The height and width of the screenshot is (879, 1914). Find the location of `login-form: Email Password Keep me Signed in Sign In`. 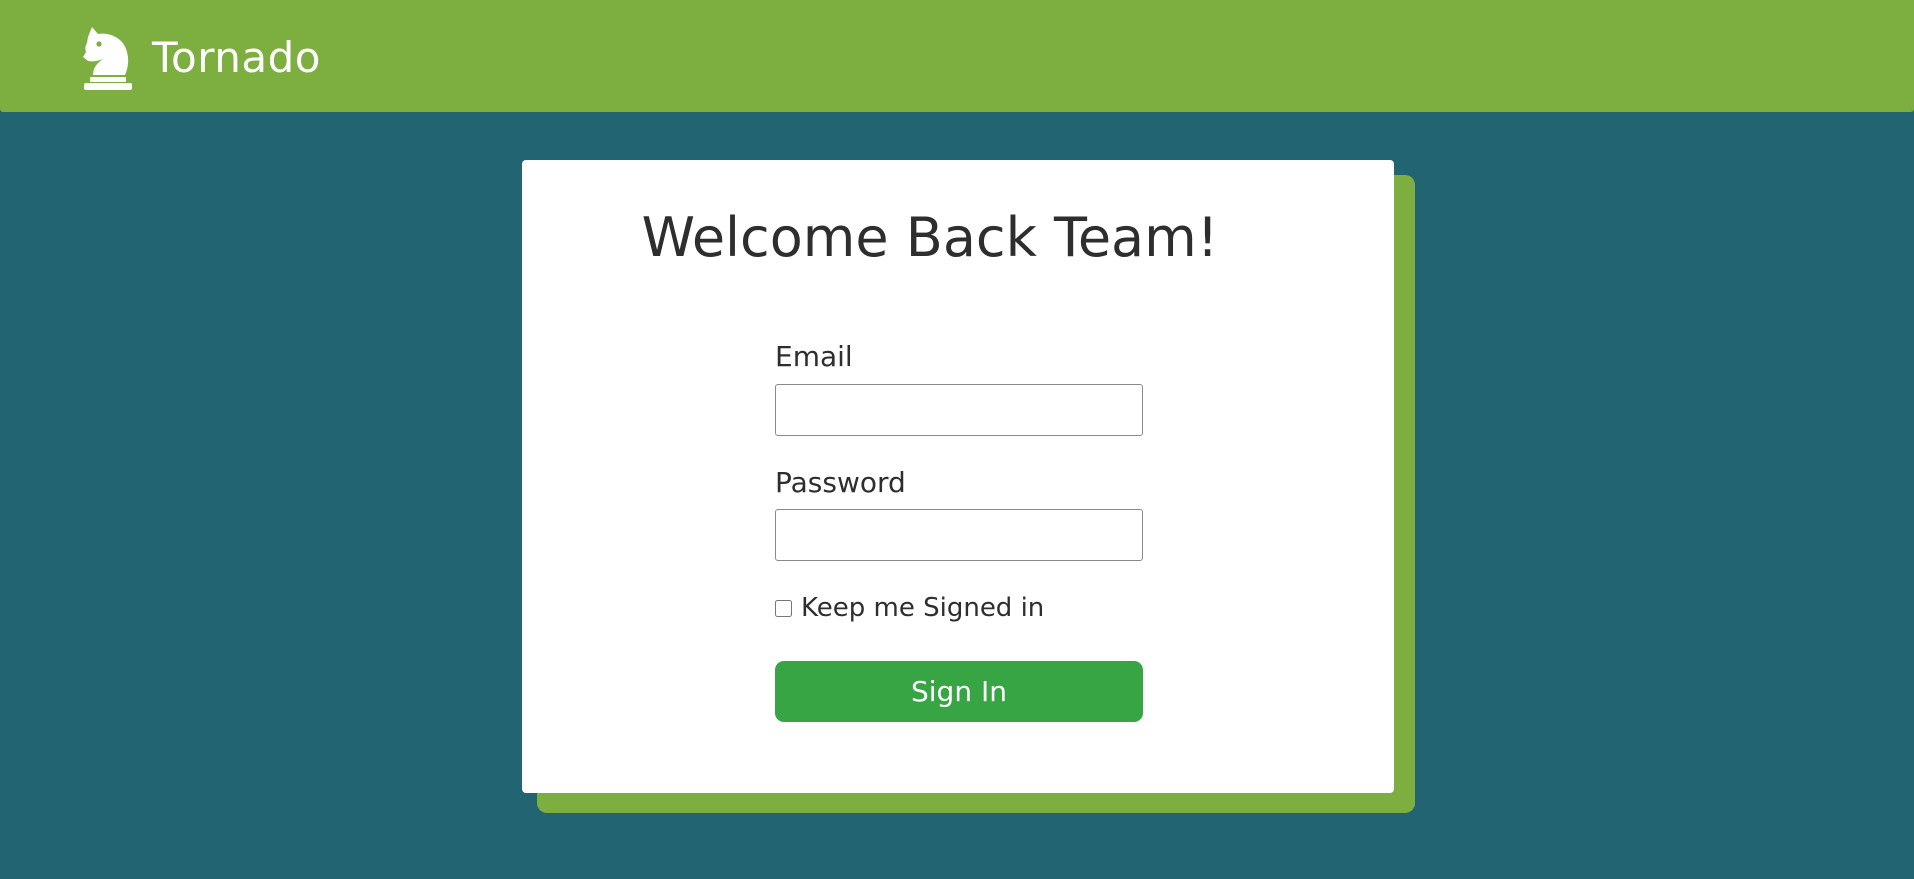

login-form: Email Password Keep me Signed in Sign In is located at coordinates (959, 531).